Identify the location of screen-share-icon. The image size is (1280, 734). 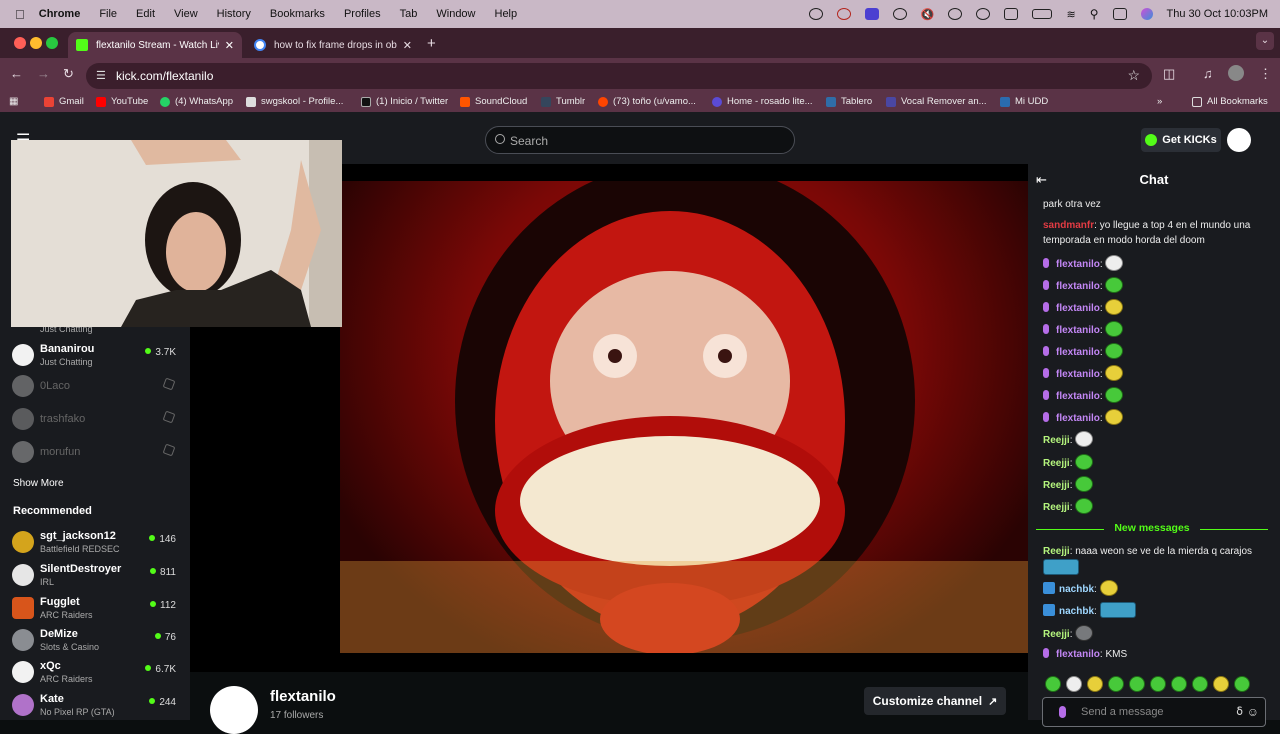
(871, 14).